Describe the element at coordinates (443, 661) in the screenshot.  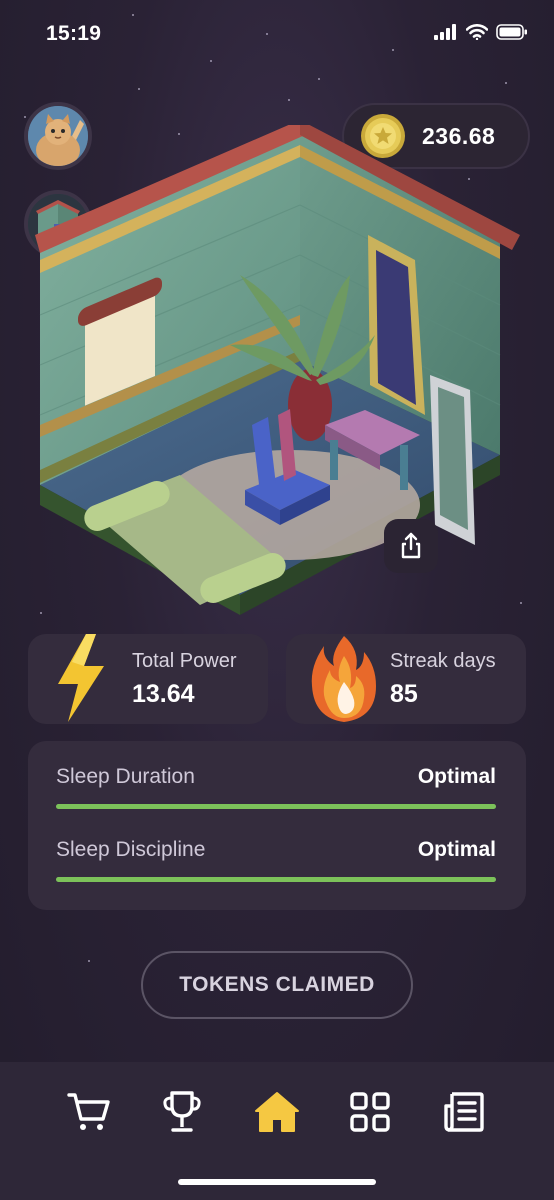
I see `streak-days-label: Streak days` at that location.